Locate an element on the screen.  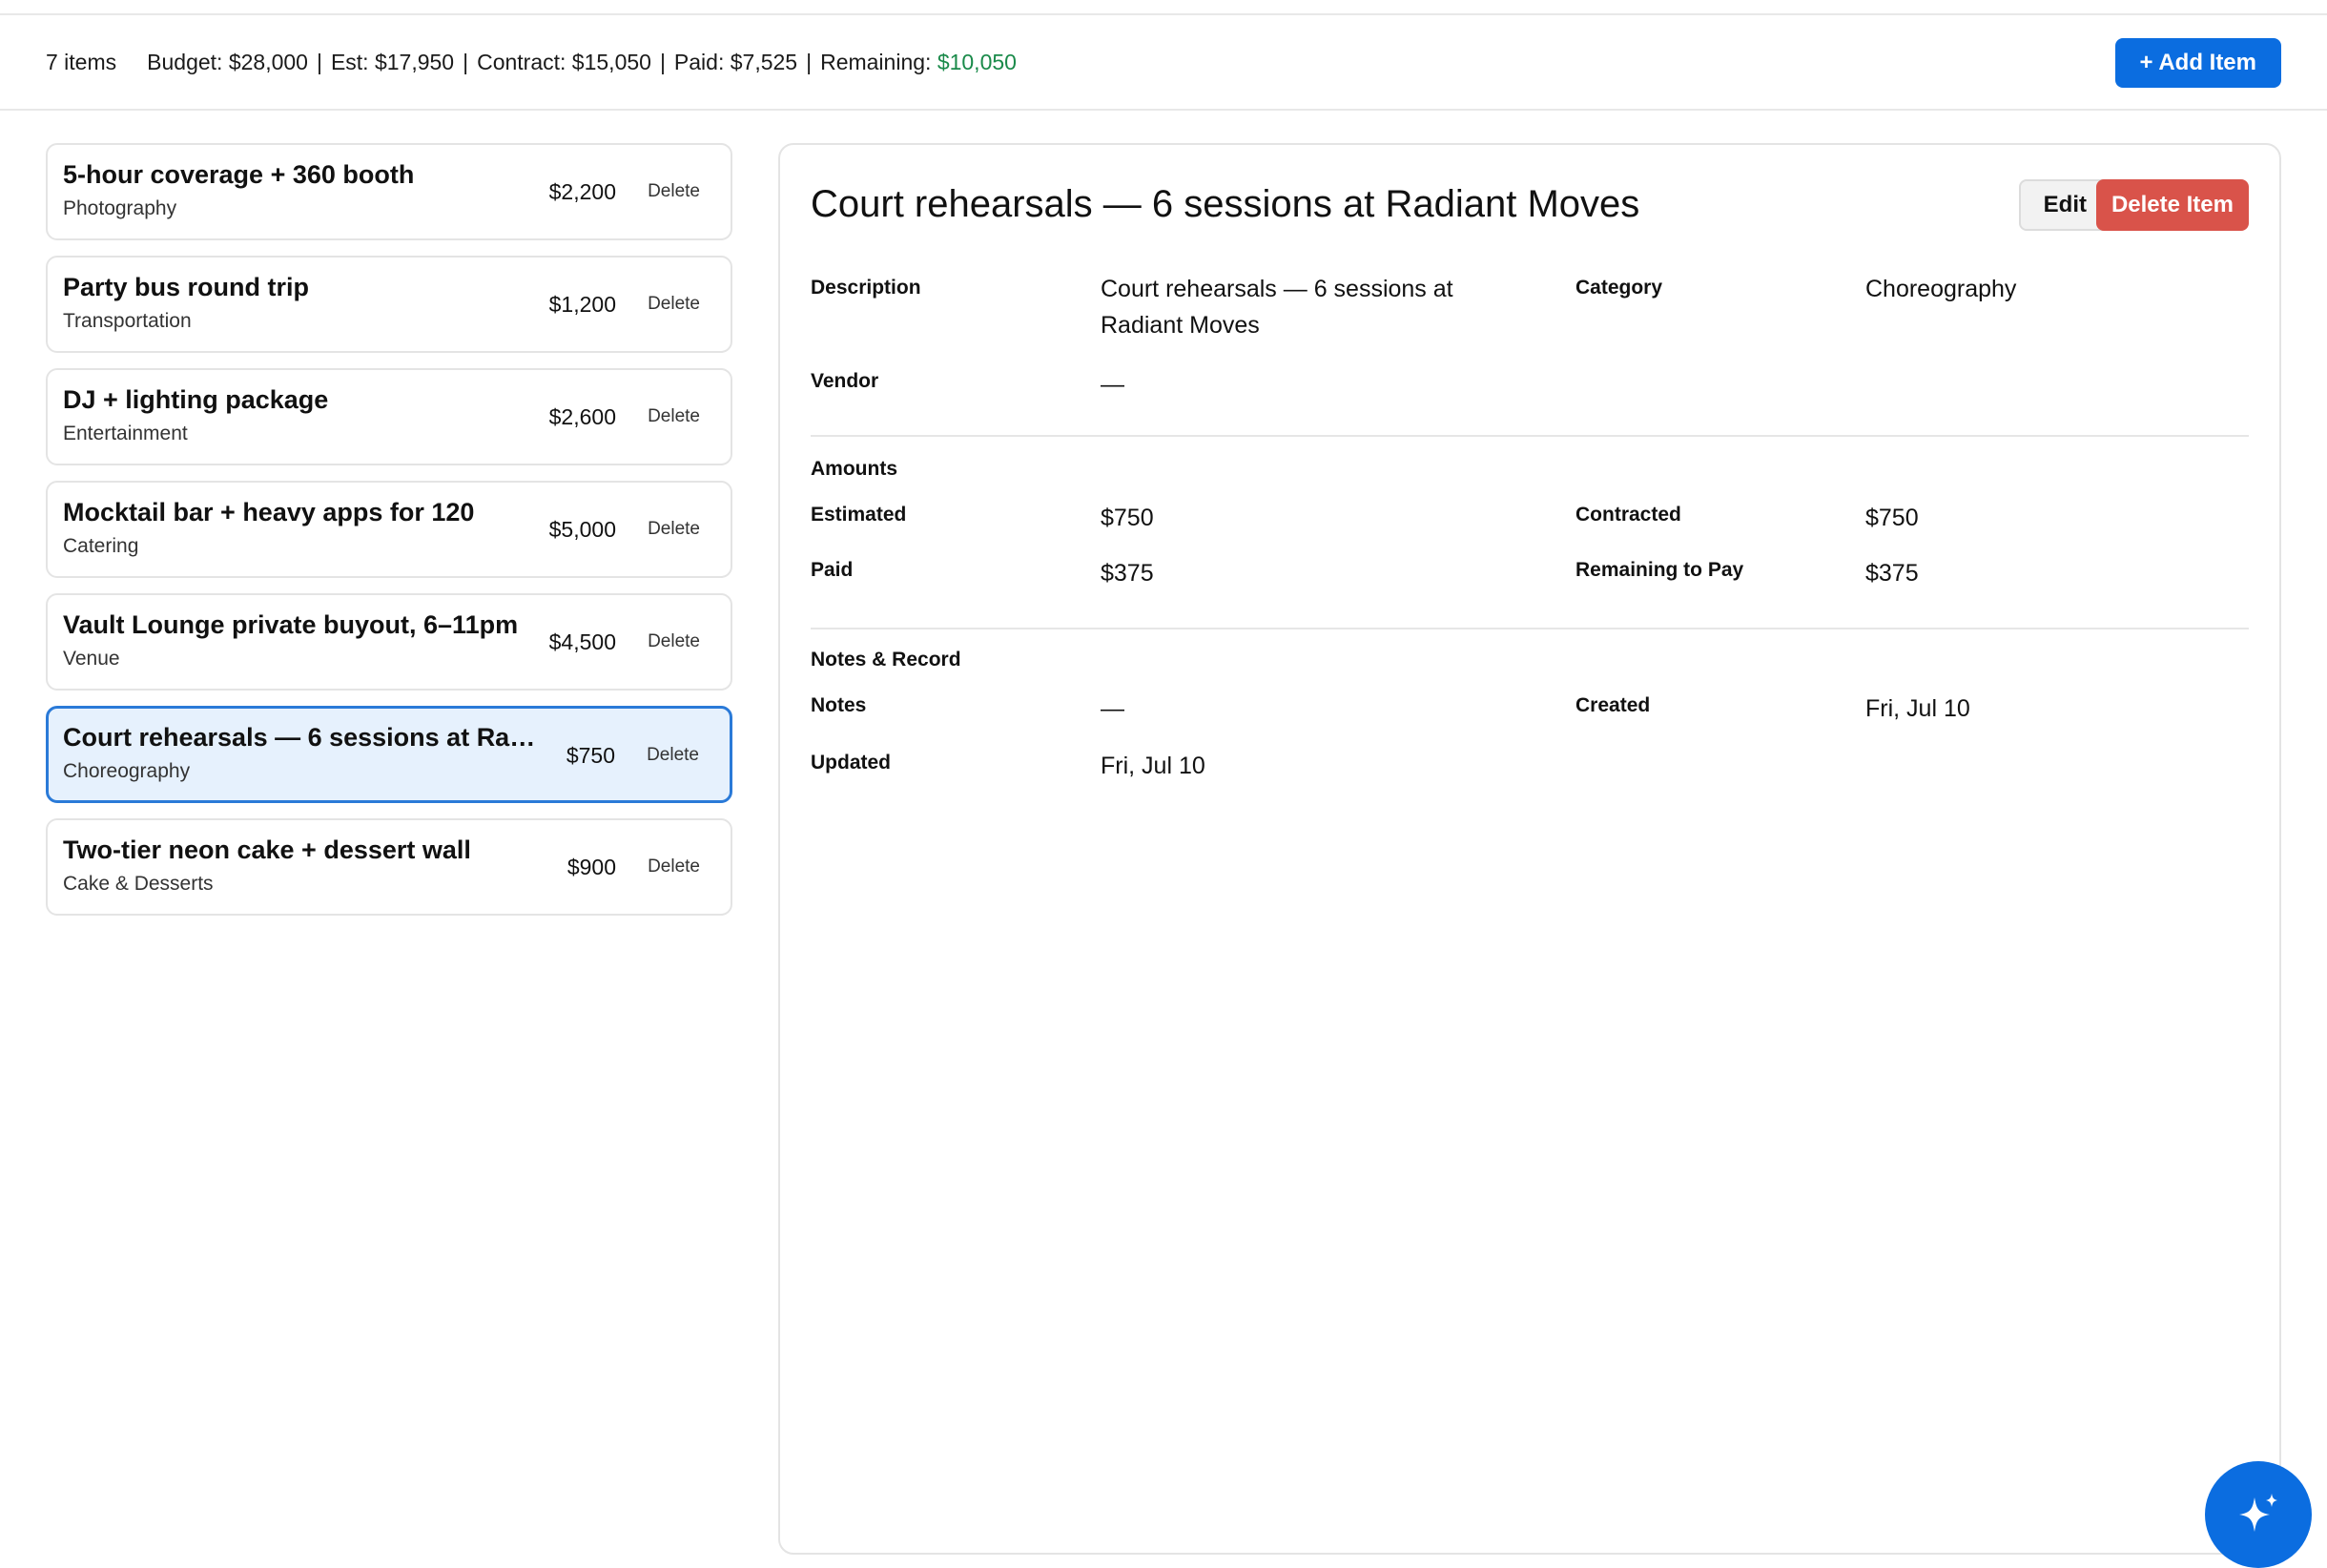
contracted-value: $750 is located at coordinates (1892, 518).